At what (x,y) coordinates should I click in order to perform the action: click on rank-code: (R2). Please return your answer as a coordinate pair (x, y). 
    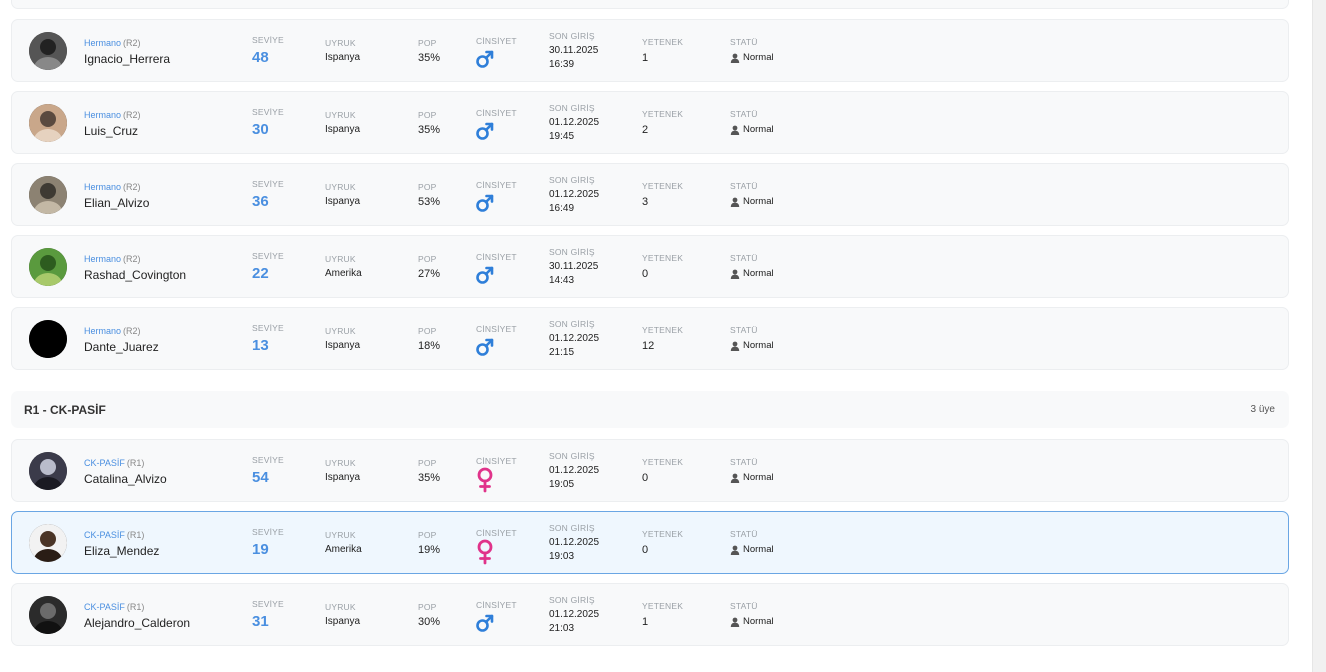
    Looking at the image, I should click on (132, 259).